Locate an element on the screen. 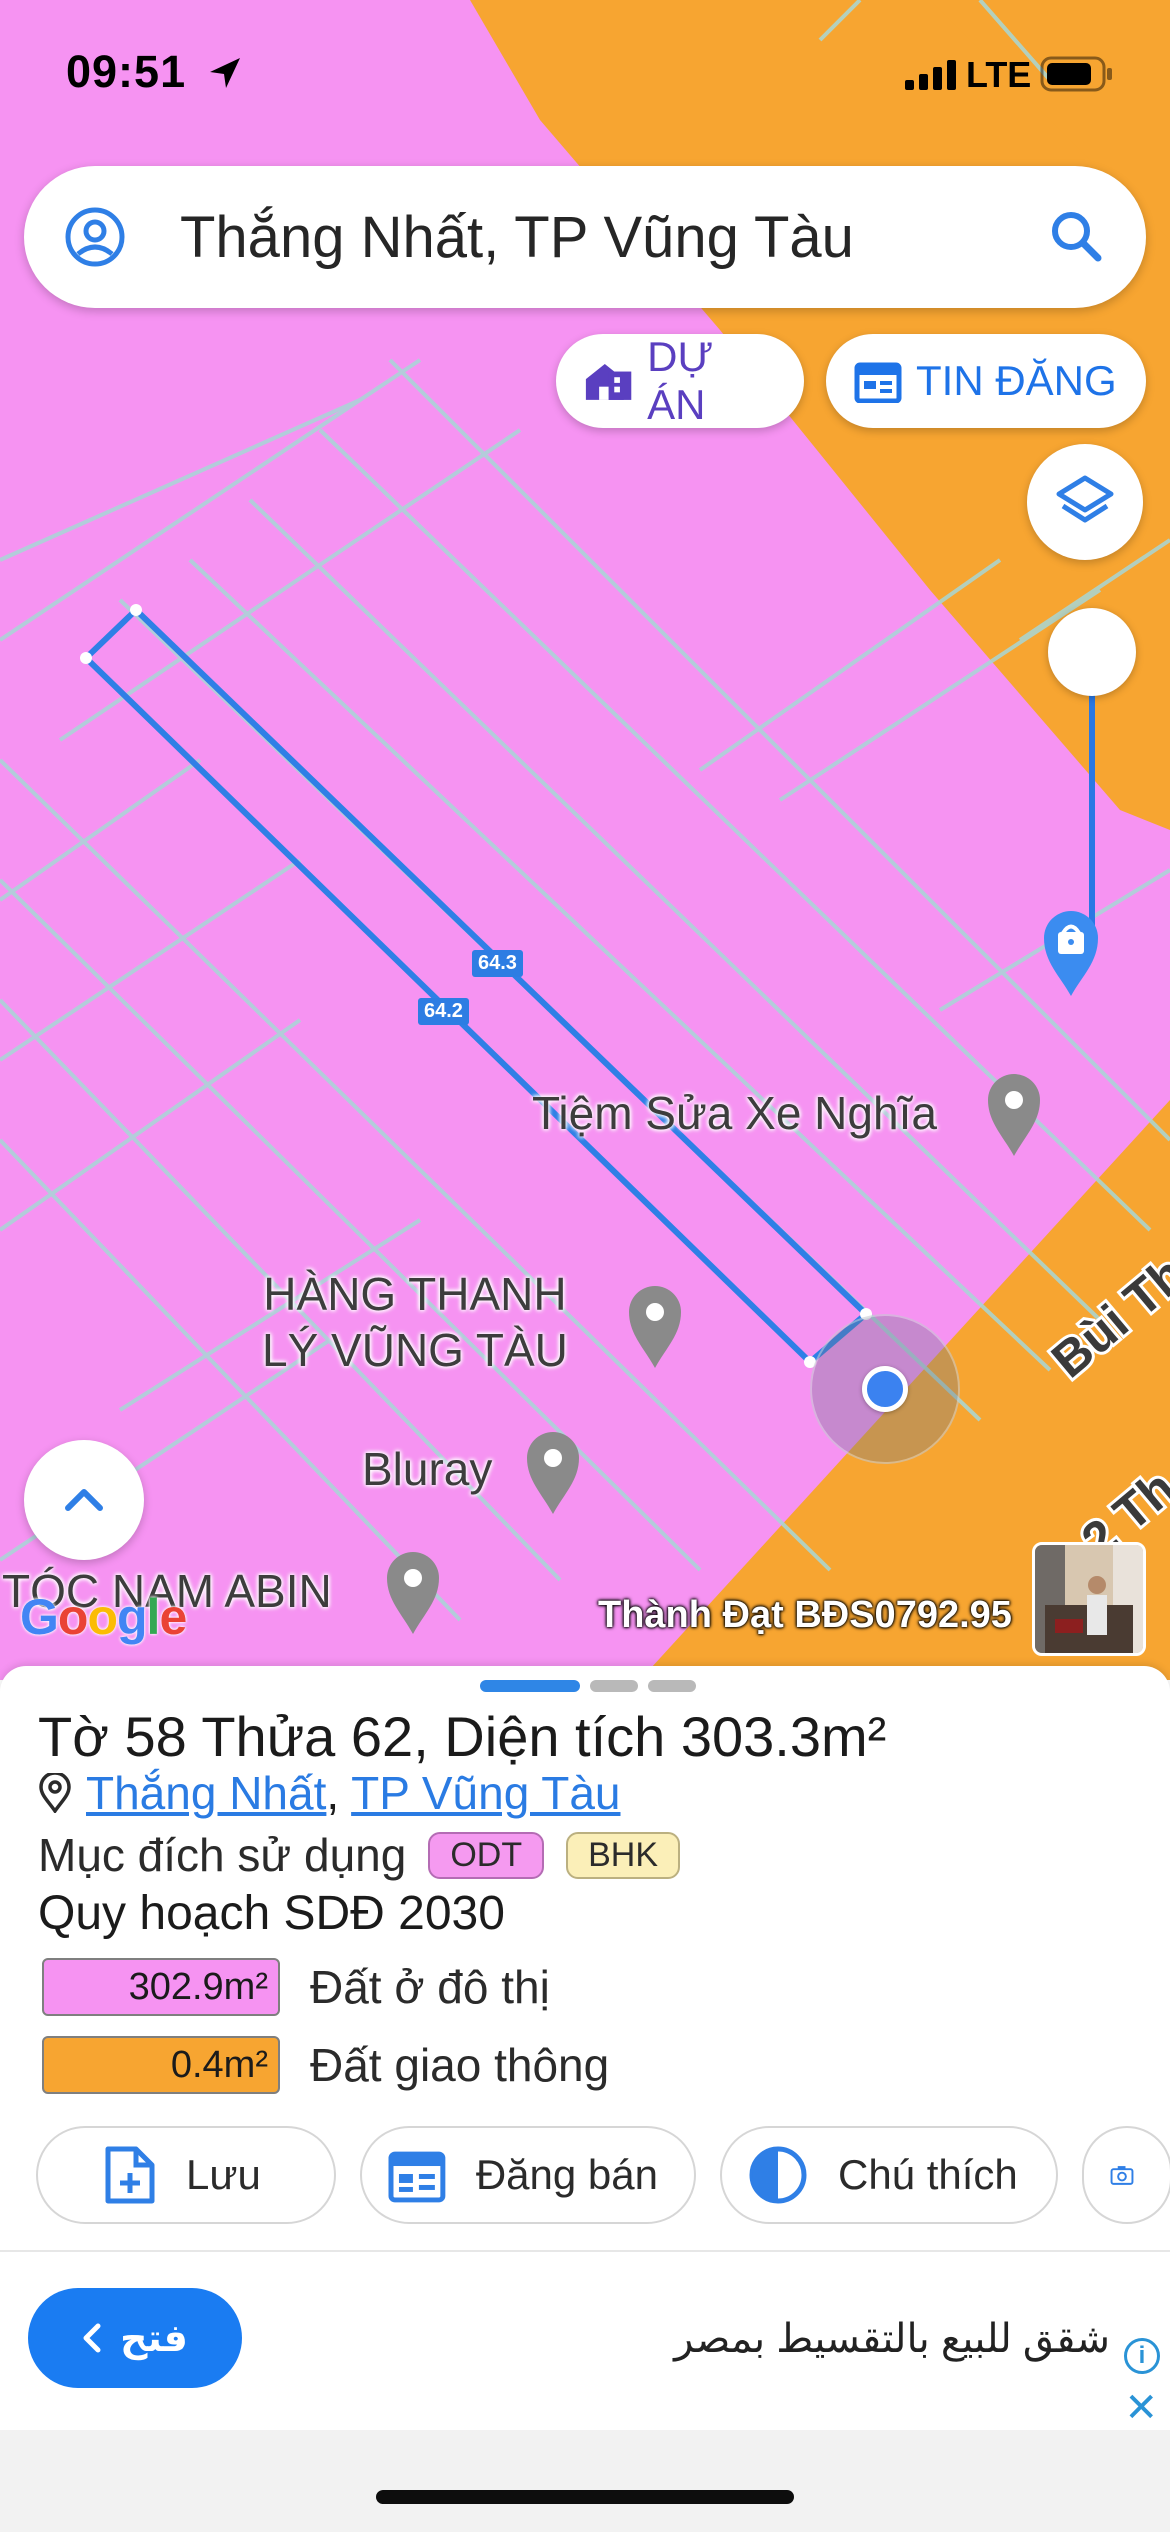 Image resolution: width=1170 pixels, height=2532 pixels. post-button-label: Đăng bán is located at coordinates (566, 2174).